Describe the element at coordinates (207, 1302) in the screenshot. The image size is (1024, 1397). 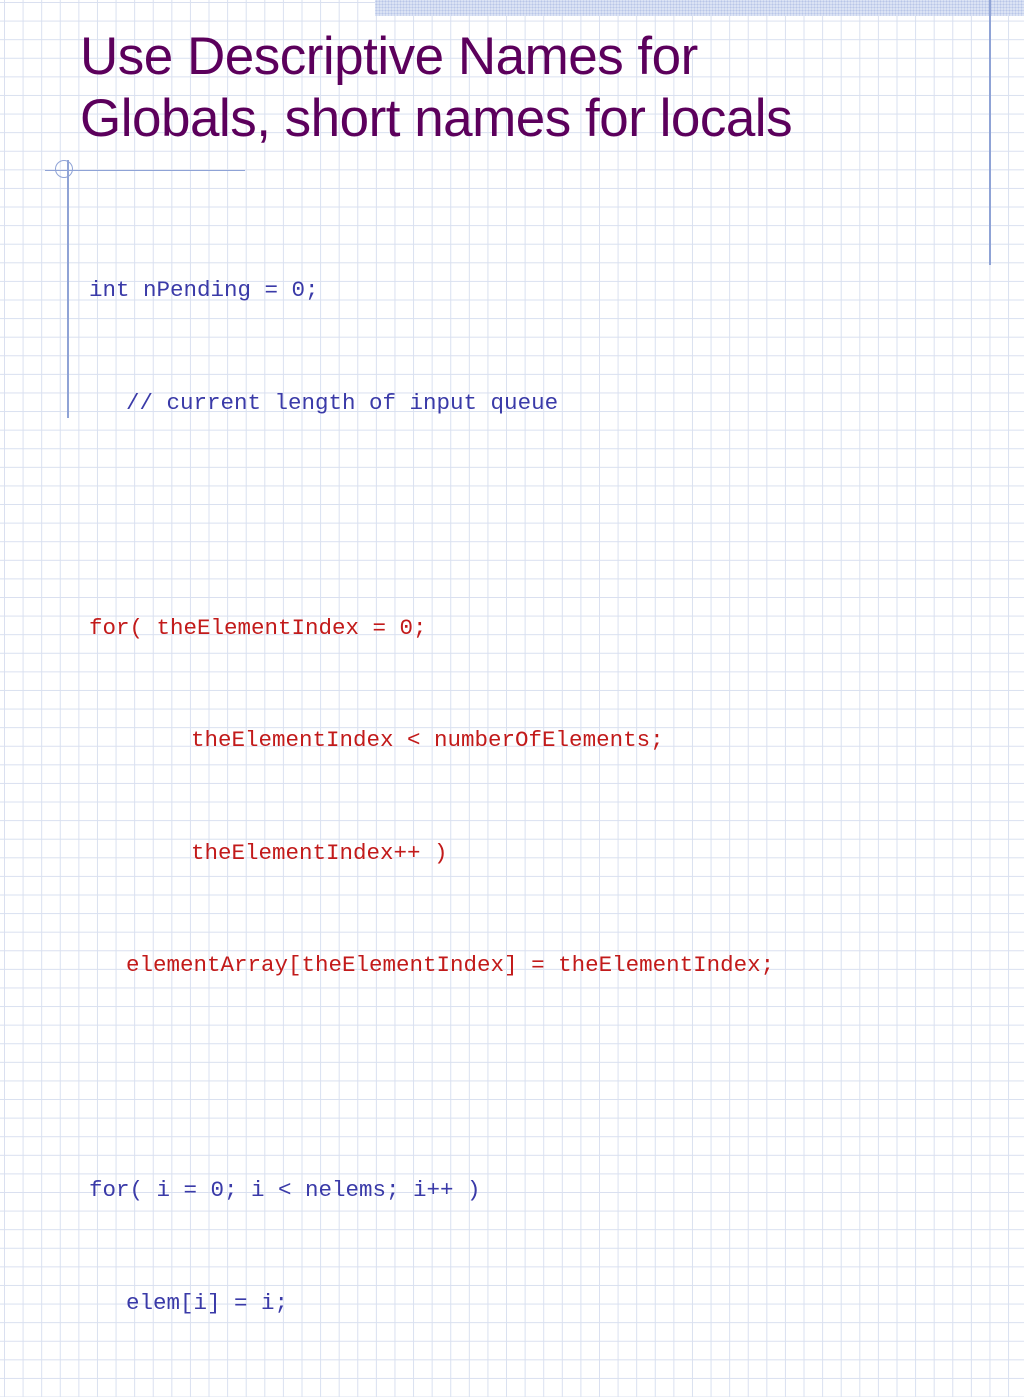
I see `code-line-short-for-body: elem[i] = i;` at that location.